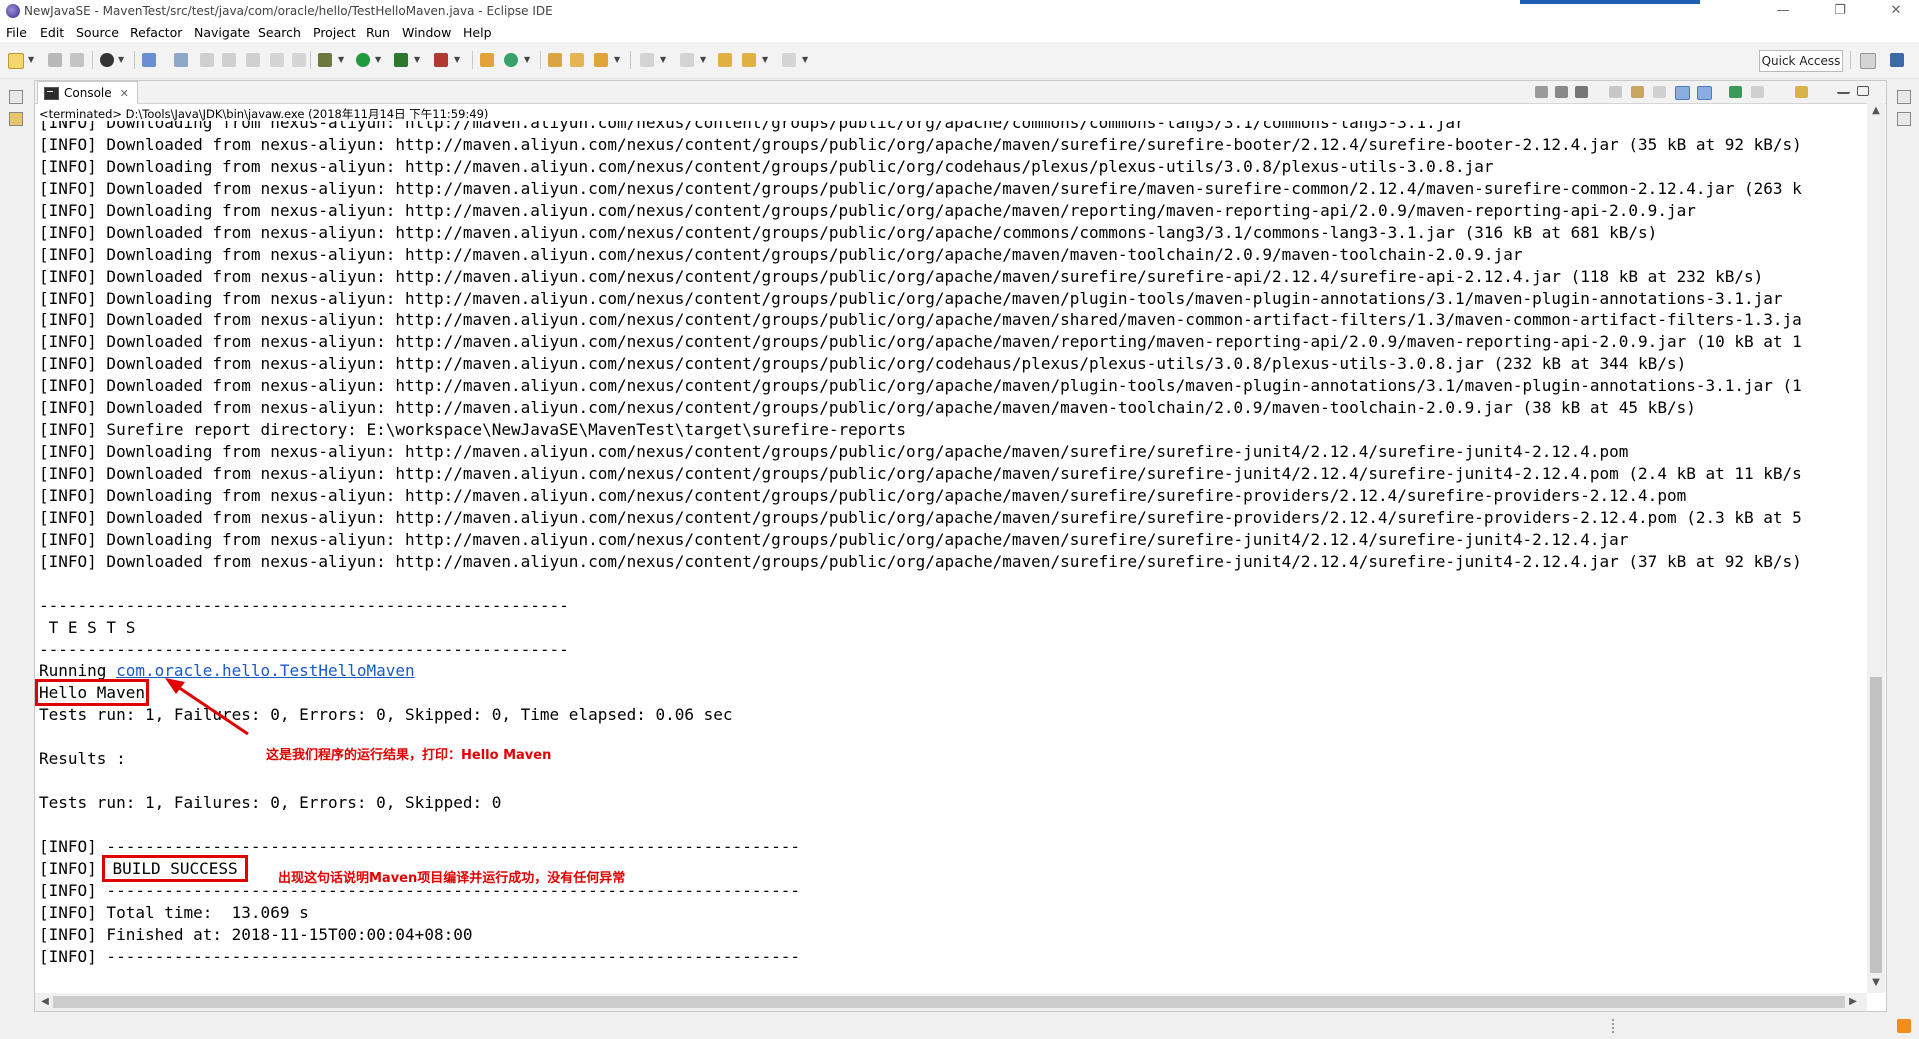  What do you see at coordinates (1659, 92) in the screenshot?
I see `word-wrap-icon` at bounding box center [1659, 92].